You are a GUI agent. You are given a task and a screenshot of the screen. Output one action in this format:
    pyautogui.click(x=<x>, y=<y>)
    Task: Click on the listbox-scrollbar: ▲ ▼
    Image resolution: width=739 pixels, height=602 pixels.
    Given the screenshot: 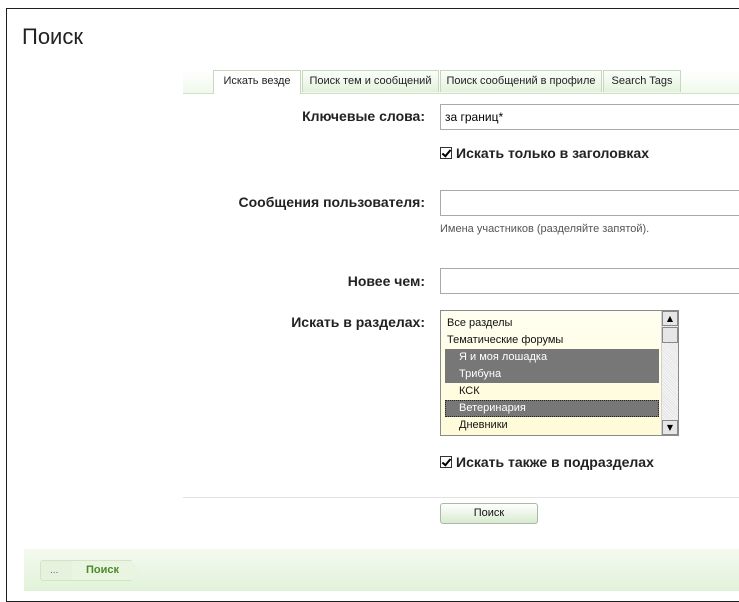 What is the action you would take?
    pyautogui.click(x=669, y=373)
    